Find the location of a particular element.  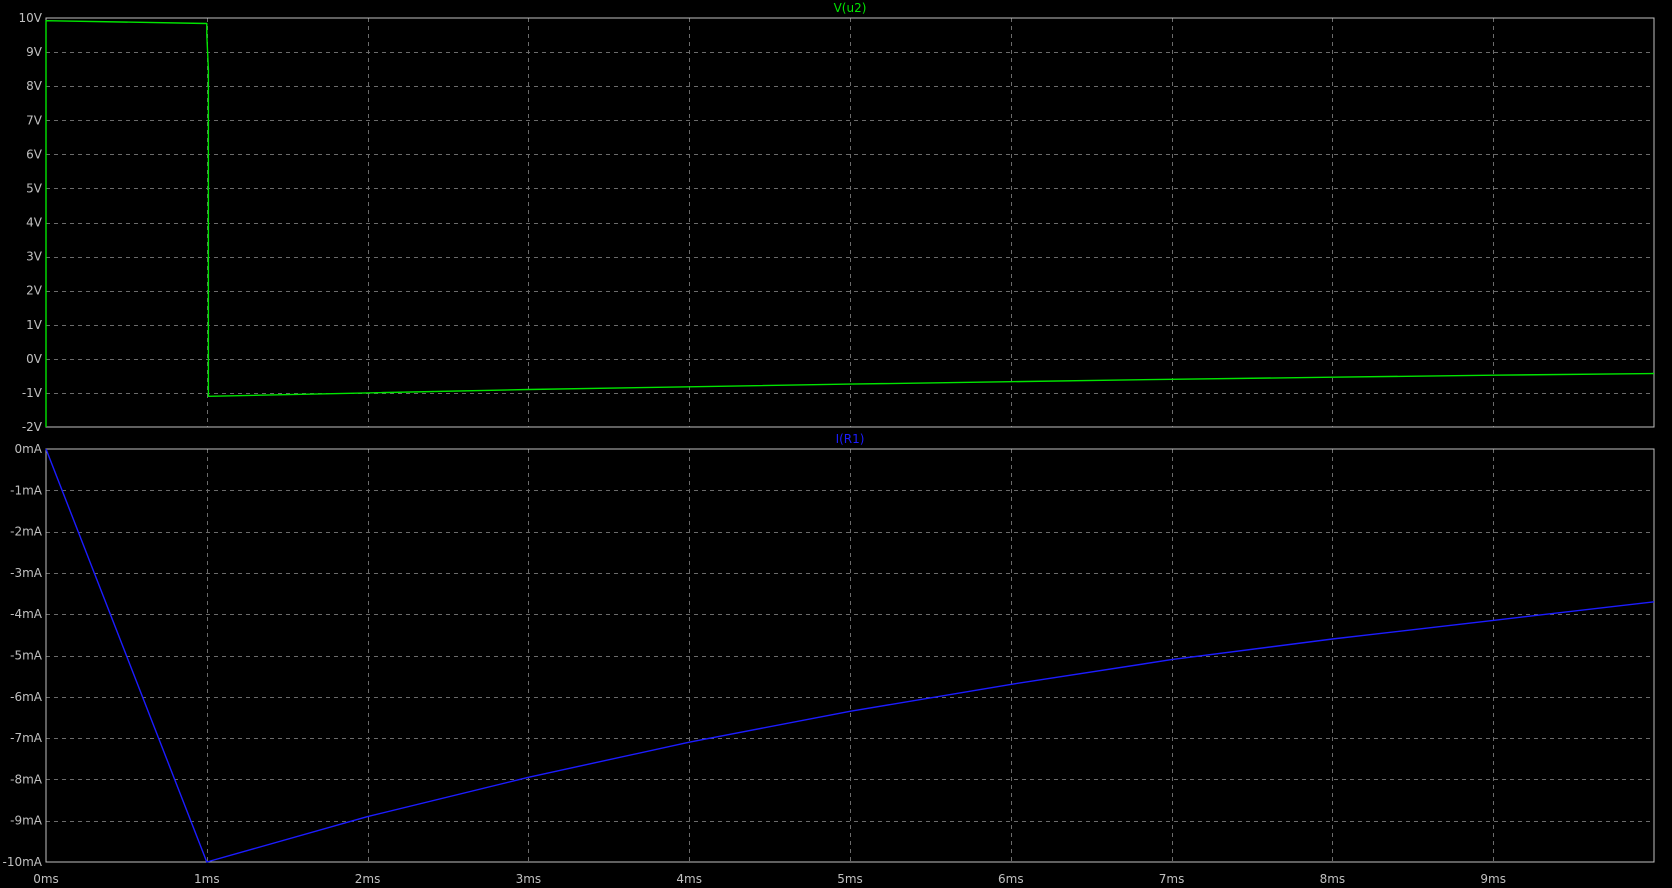

y-tick-label: 4V is located at coordinates (34, 223).